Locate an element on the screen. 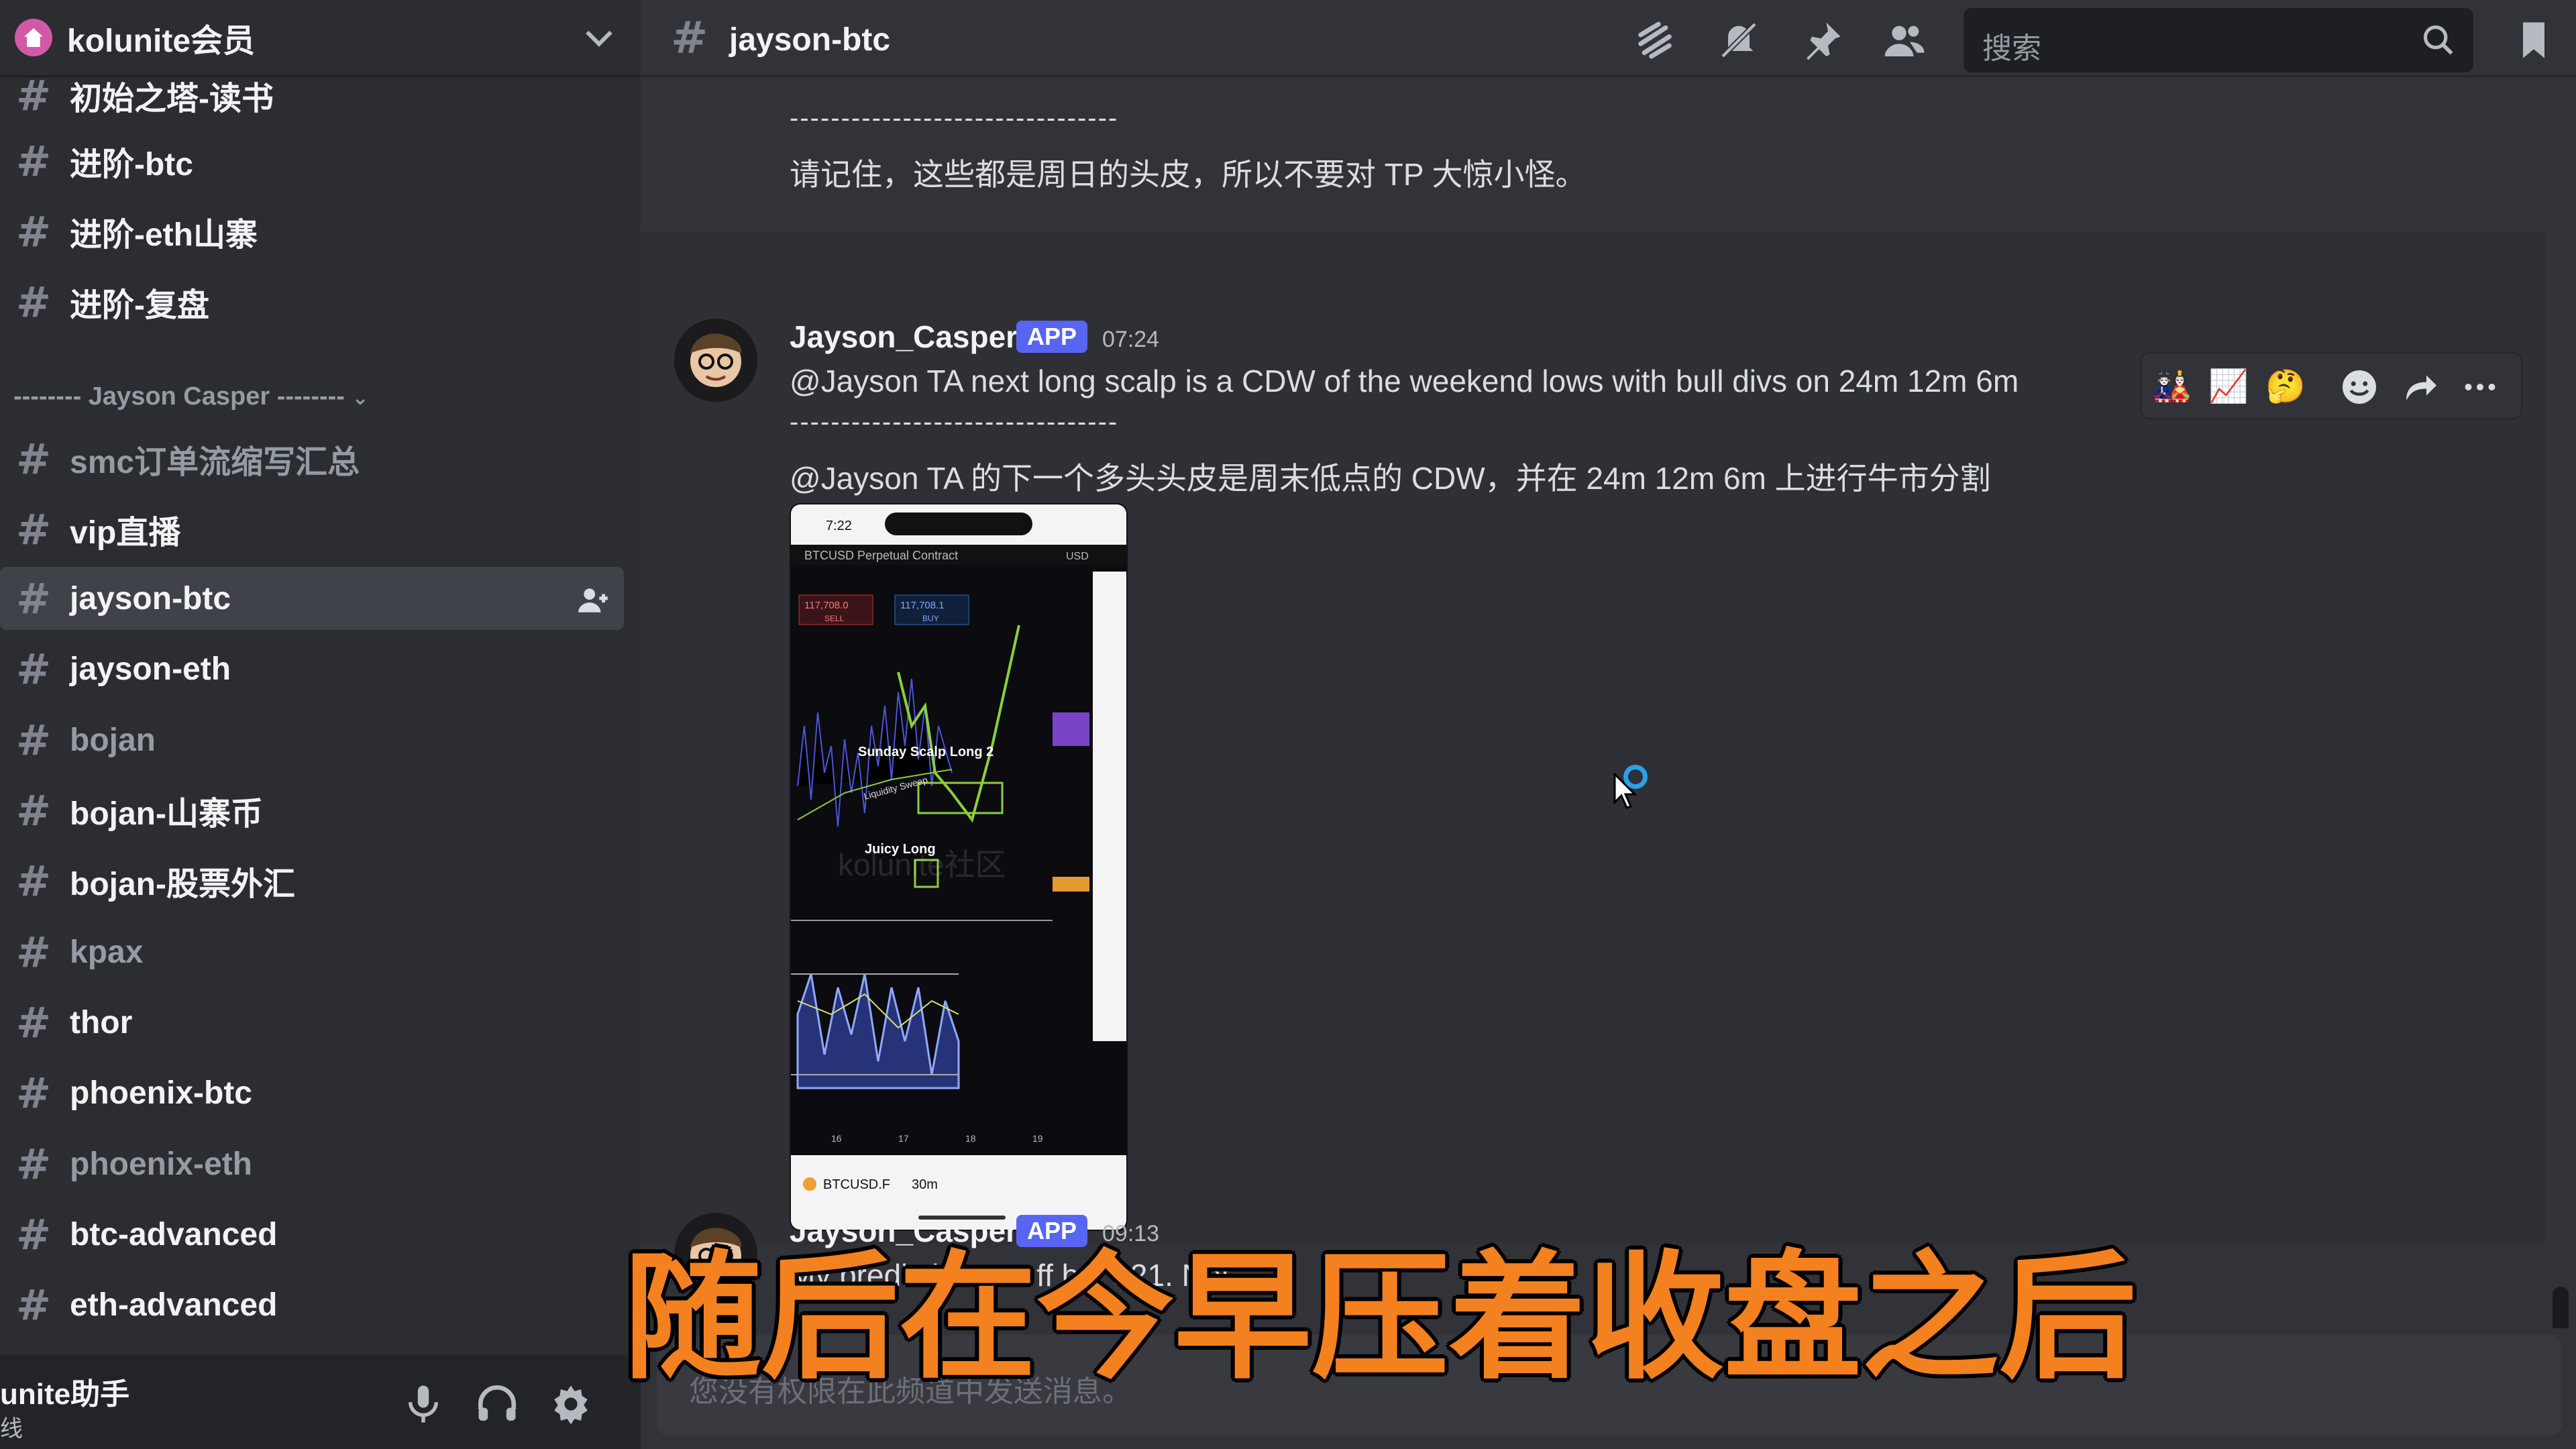 This screenshot has width=2576, height=1449. pair-name: BTCUSD Perpetual Contract is located at coordinates (881, 555).